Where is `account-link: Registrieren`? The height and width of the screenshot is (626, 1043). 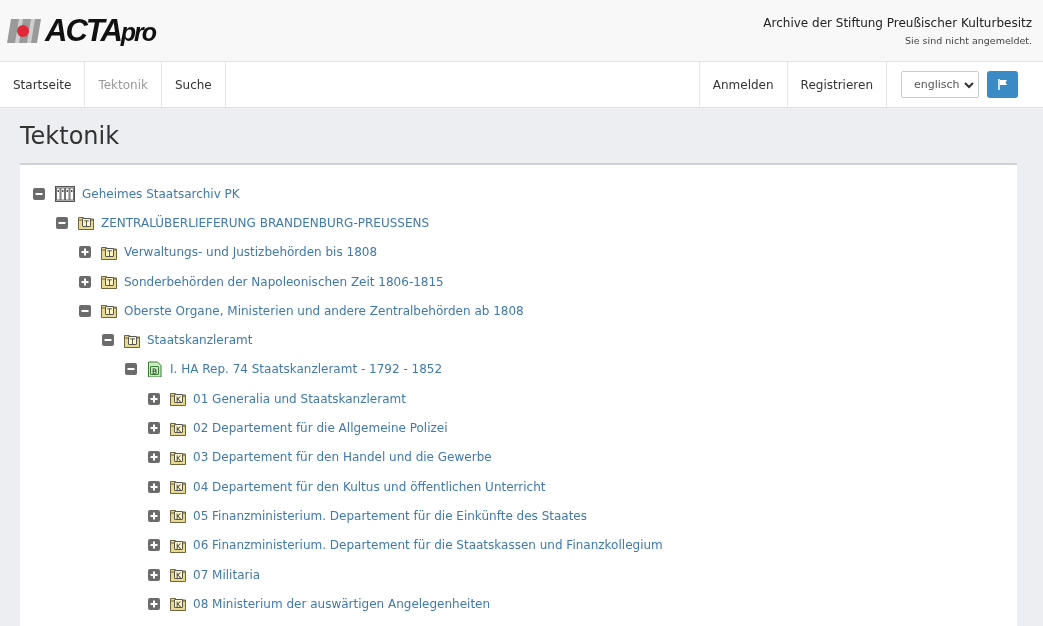 account-link: Registrieren is located at coordinates (836, 84).